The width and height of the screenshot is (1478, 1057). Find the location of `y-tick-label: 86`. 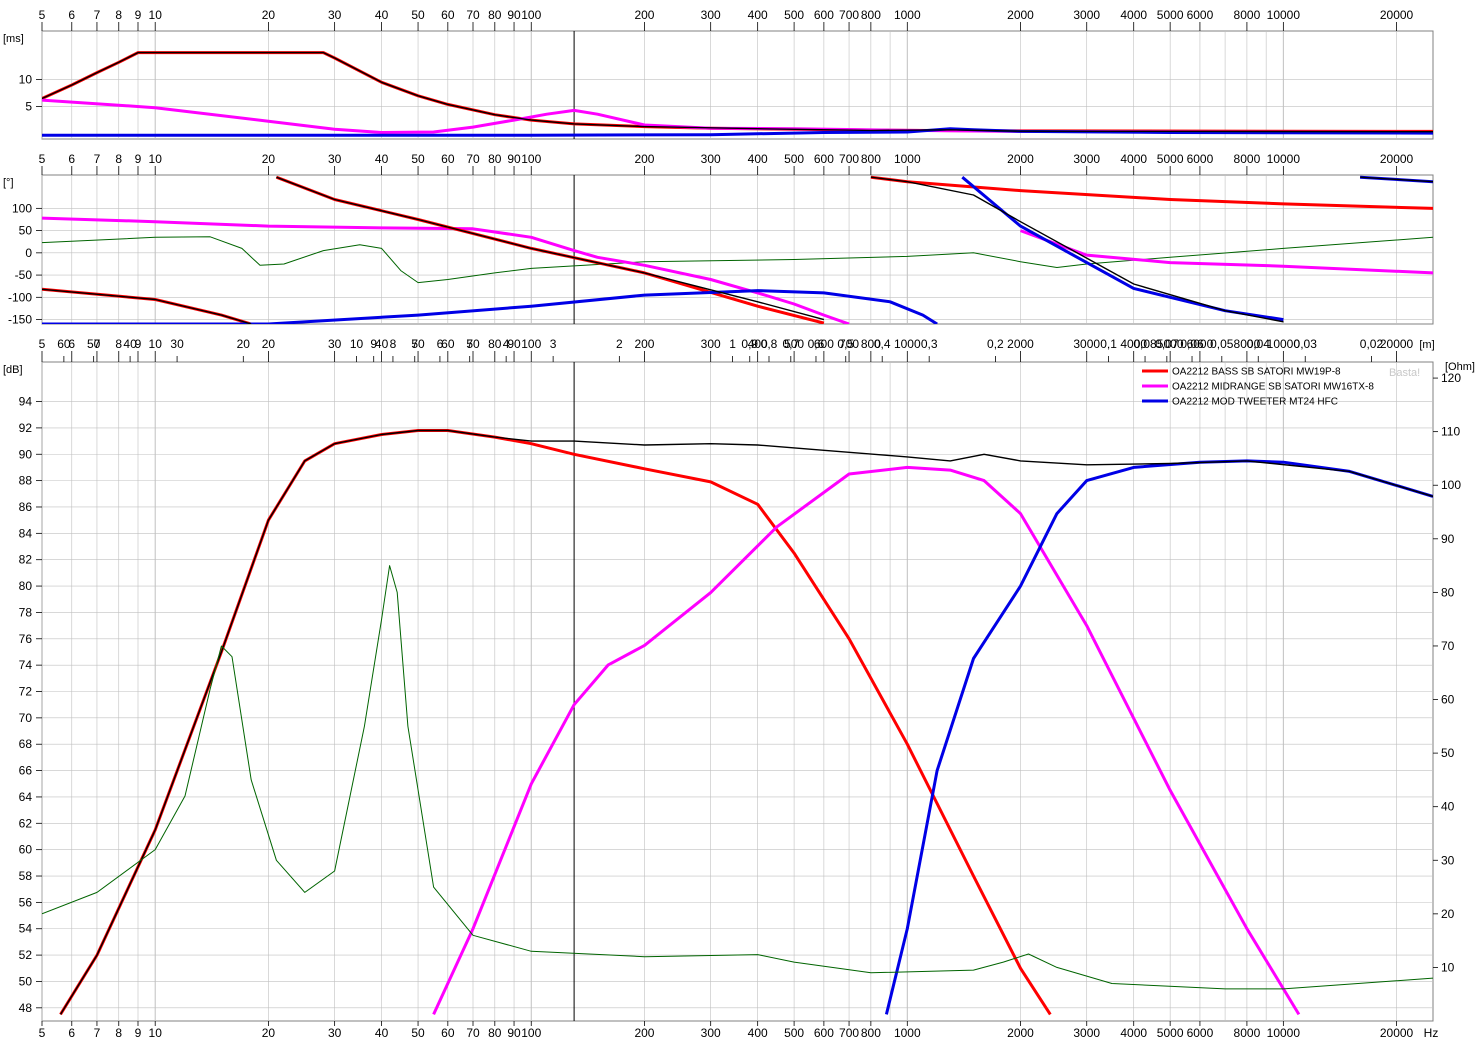

y-tick-label: 86 is located at coordinates (26, 507).